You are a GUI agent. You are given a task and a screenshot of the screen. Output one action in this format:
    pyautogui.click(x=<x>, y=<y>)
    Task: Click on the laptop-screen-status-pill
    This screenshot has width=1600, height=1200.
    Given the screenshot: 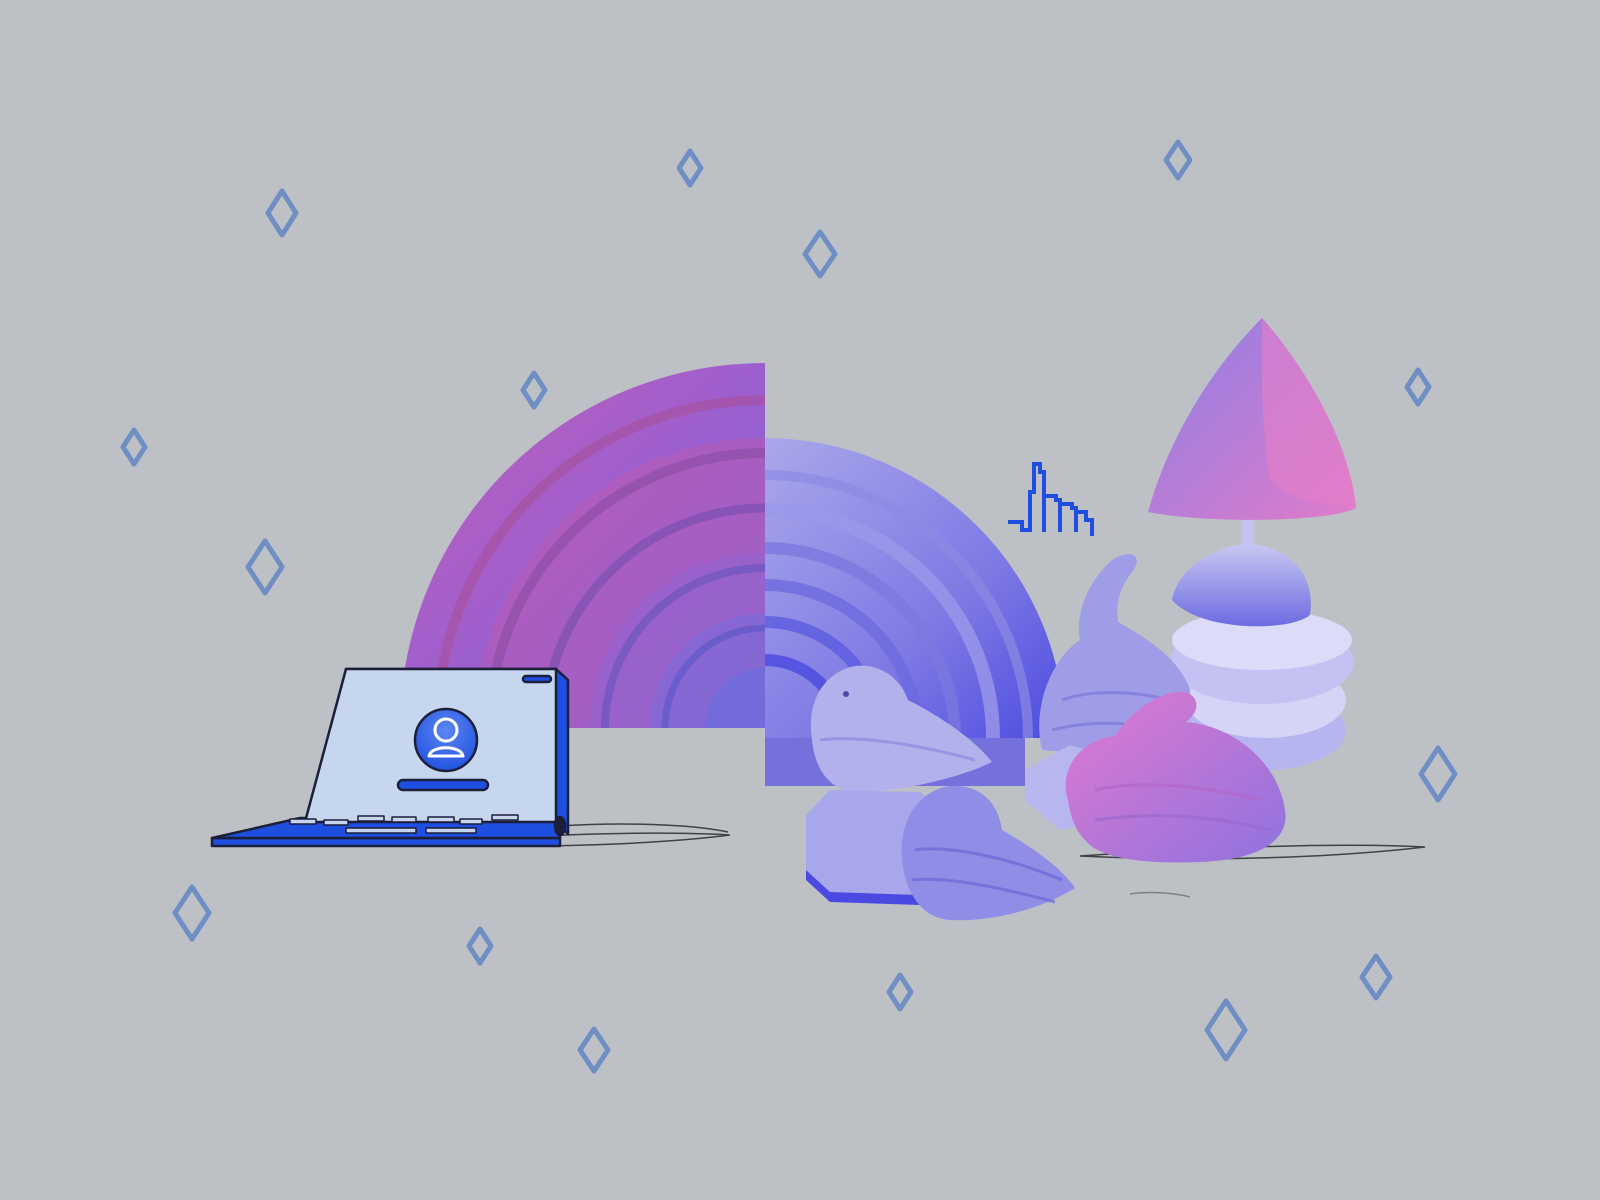 What is the action you would take?
    pyautogui.click(x=537, y=679)
    